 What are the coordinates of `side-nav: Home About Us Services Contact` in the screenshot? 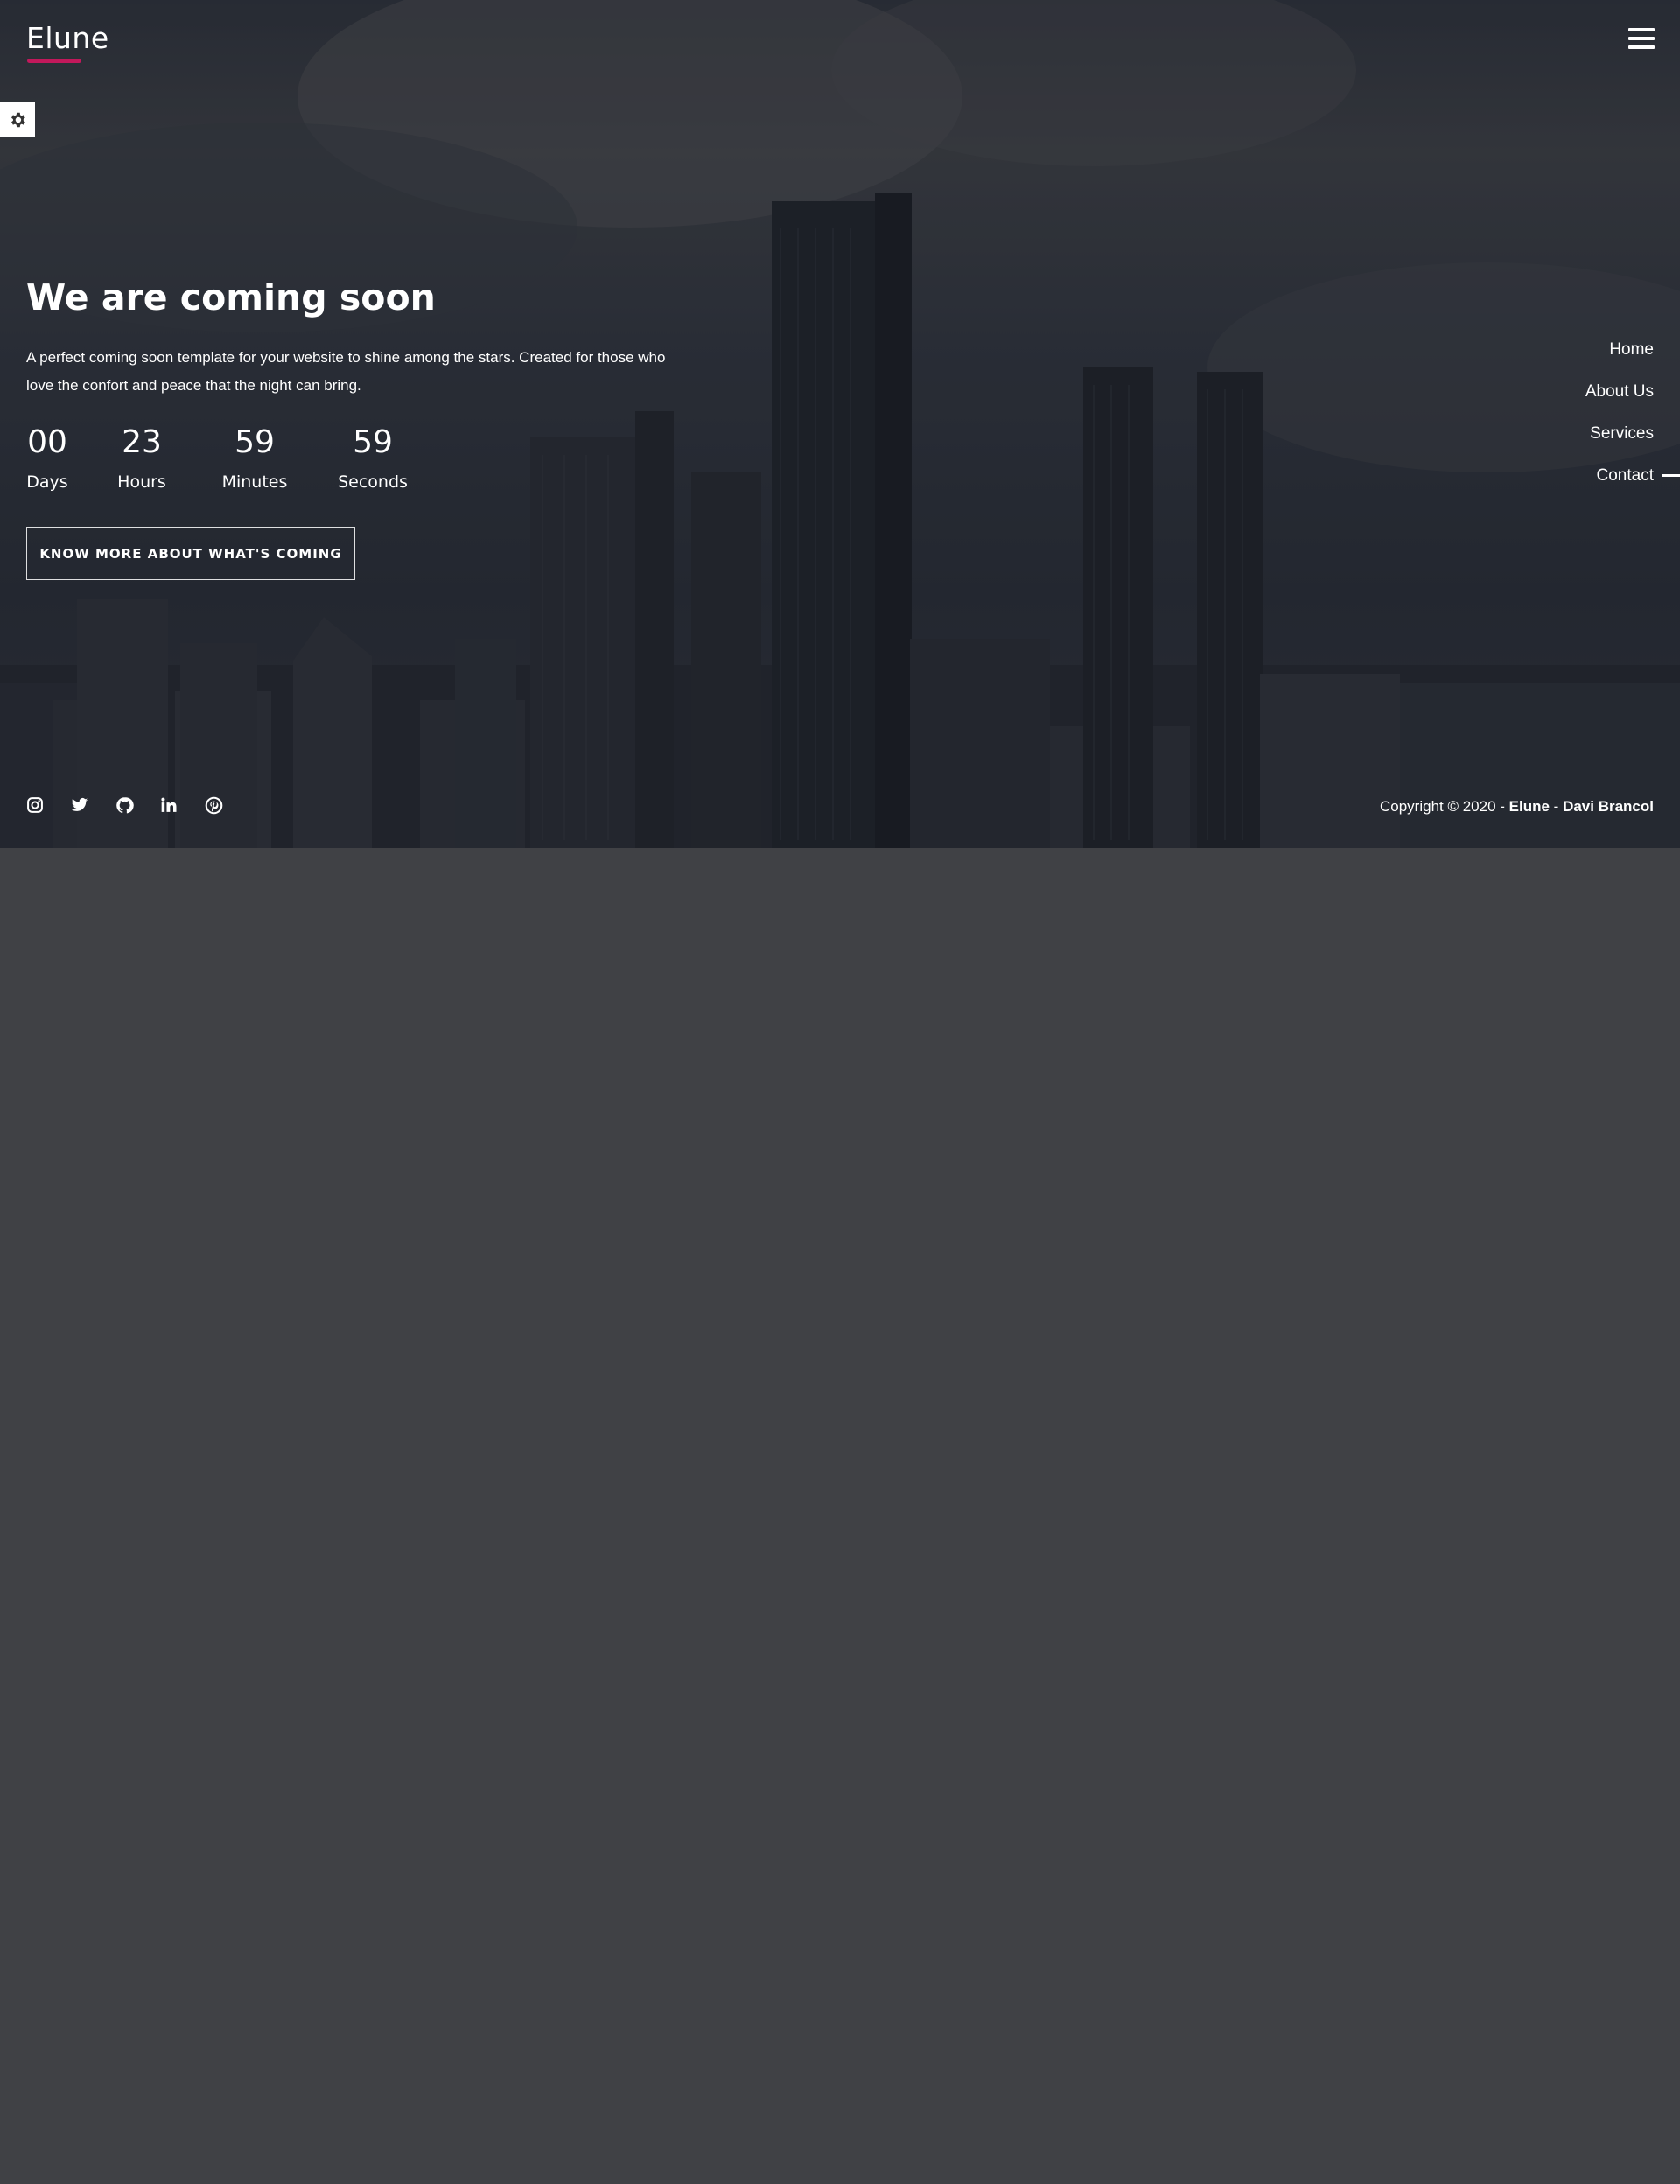 It's located at (1620, 420).